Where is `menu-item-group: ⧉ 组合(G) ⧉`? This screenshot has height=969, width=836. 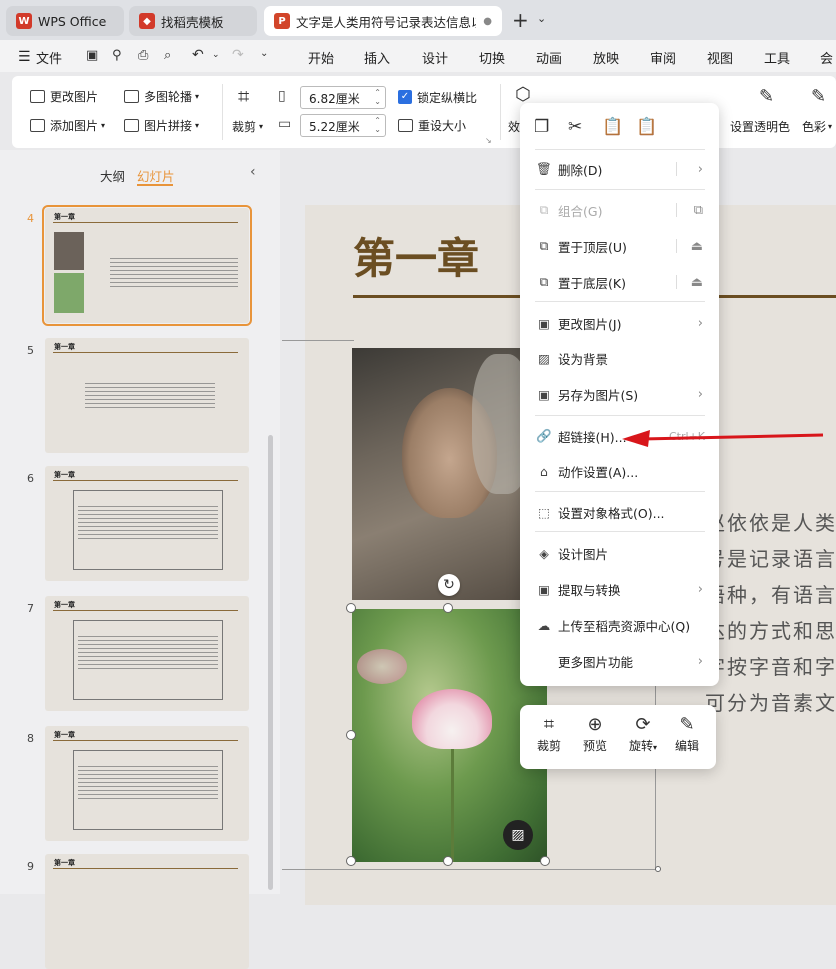
menu-item-group: ⧉ 组合(G) ⧉ is located at coordinates (619, 210).